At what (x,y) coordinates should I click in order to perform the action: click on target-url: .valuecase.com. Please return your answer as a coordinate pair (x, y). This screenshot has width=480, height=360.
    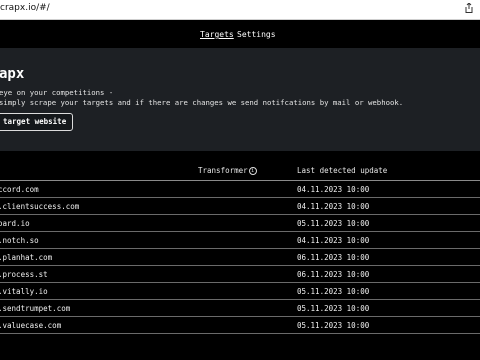
    Looking at the image, I should click on (30, 325).